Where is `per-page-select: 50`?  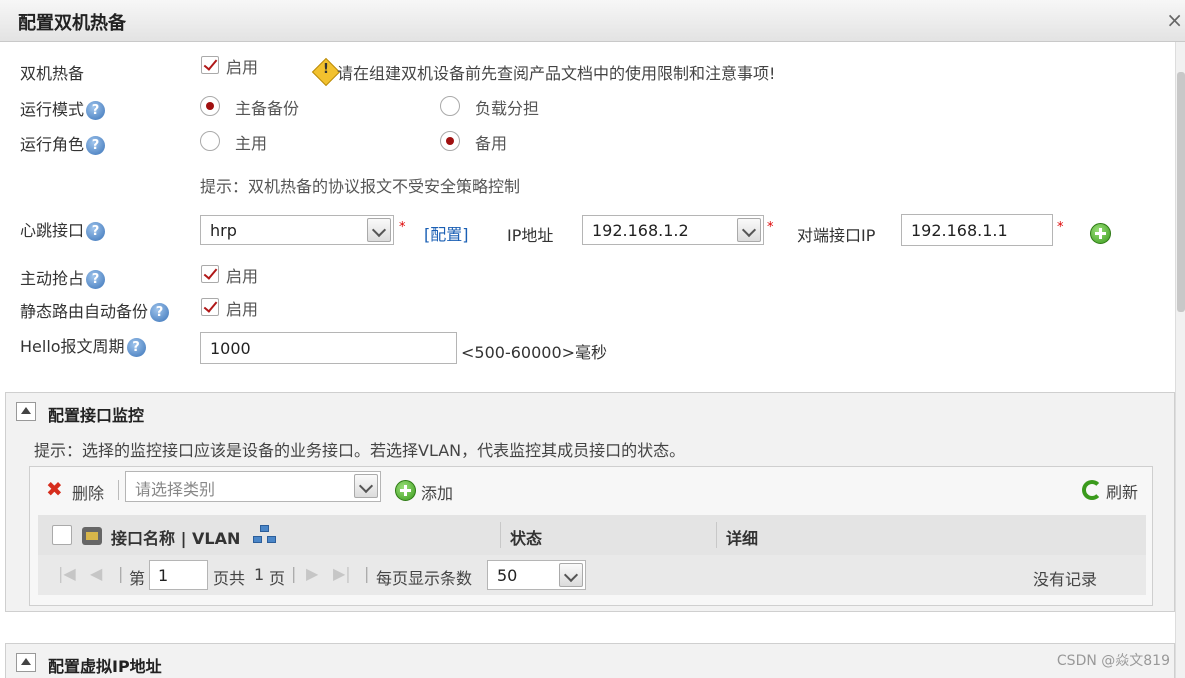 per-page-select: 50 is located at coordinates (536, 575).